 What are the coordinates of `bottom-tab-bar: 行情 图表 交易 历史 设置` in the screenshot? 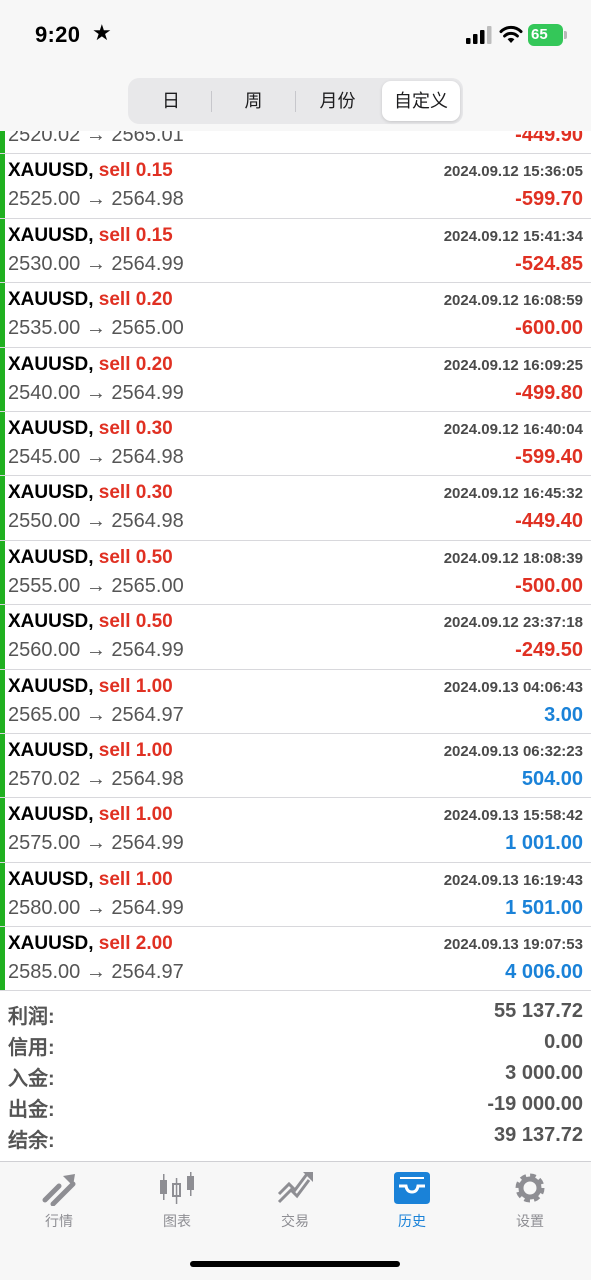 It's located at (295, 1220).